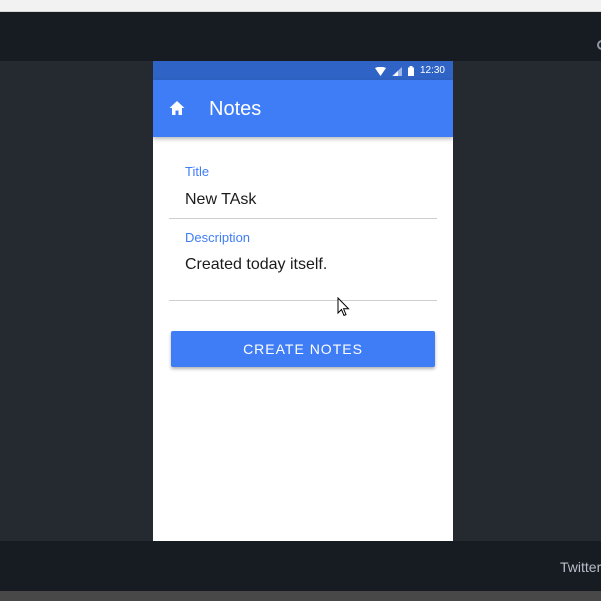 The image size is (601, 601). I want to click on title-field-underline, so click(303, 218).